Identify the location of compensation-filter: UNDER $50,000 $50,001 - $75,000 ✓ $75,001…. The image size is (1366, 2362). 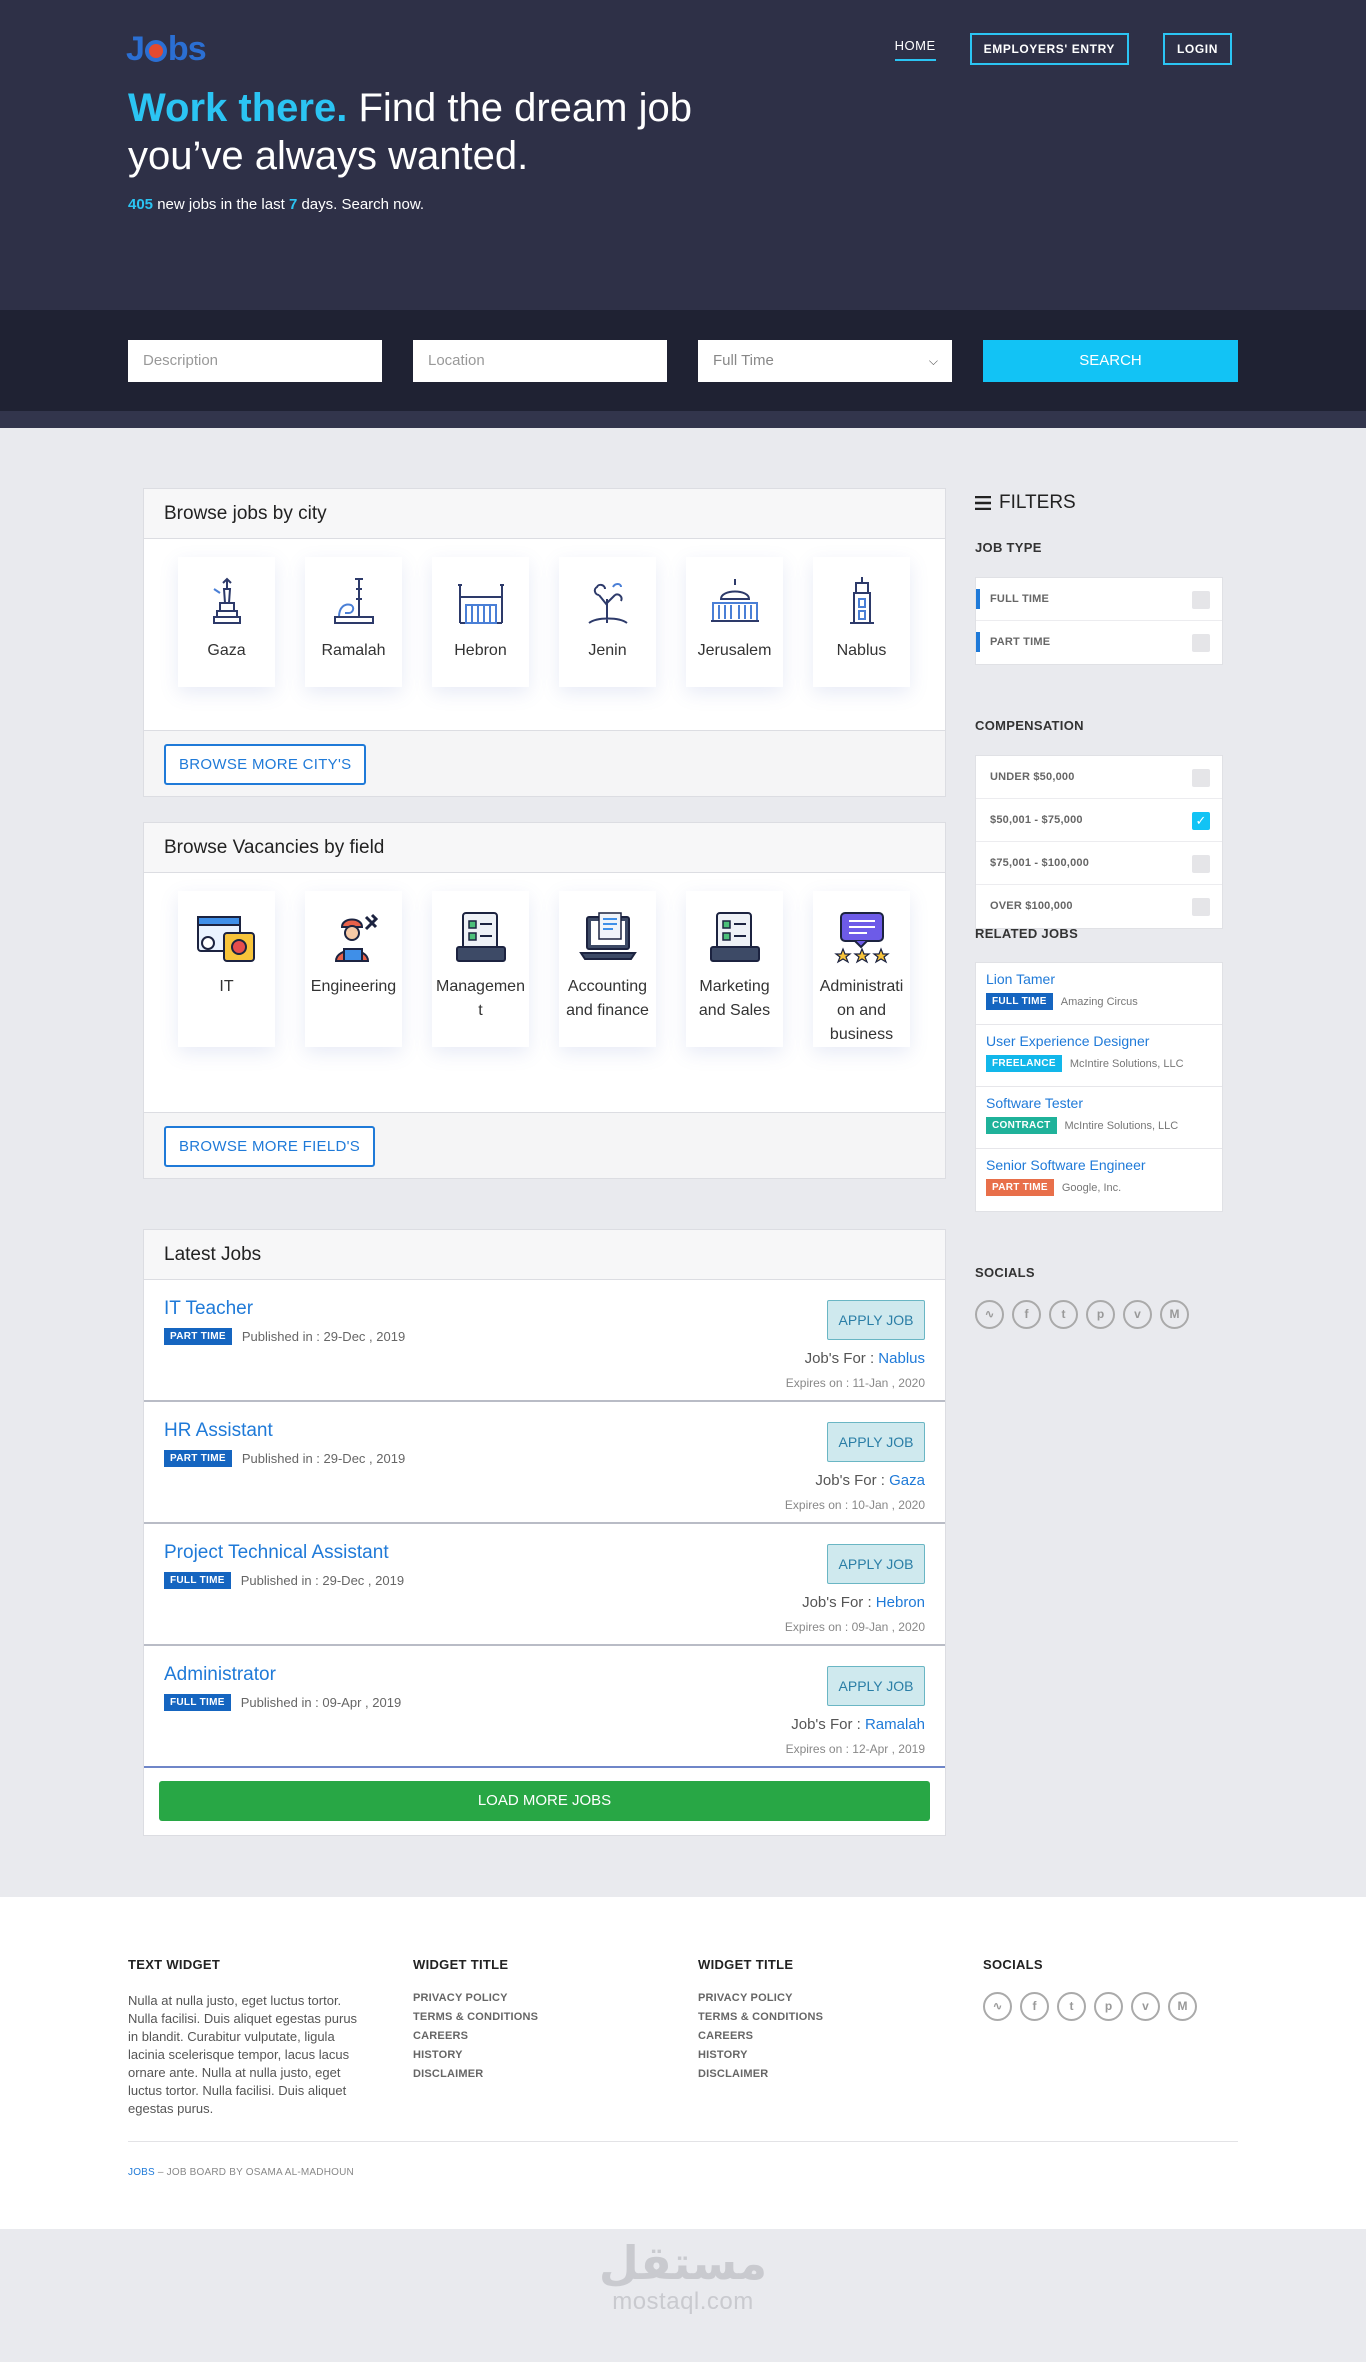
(1099, 842).